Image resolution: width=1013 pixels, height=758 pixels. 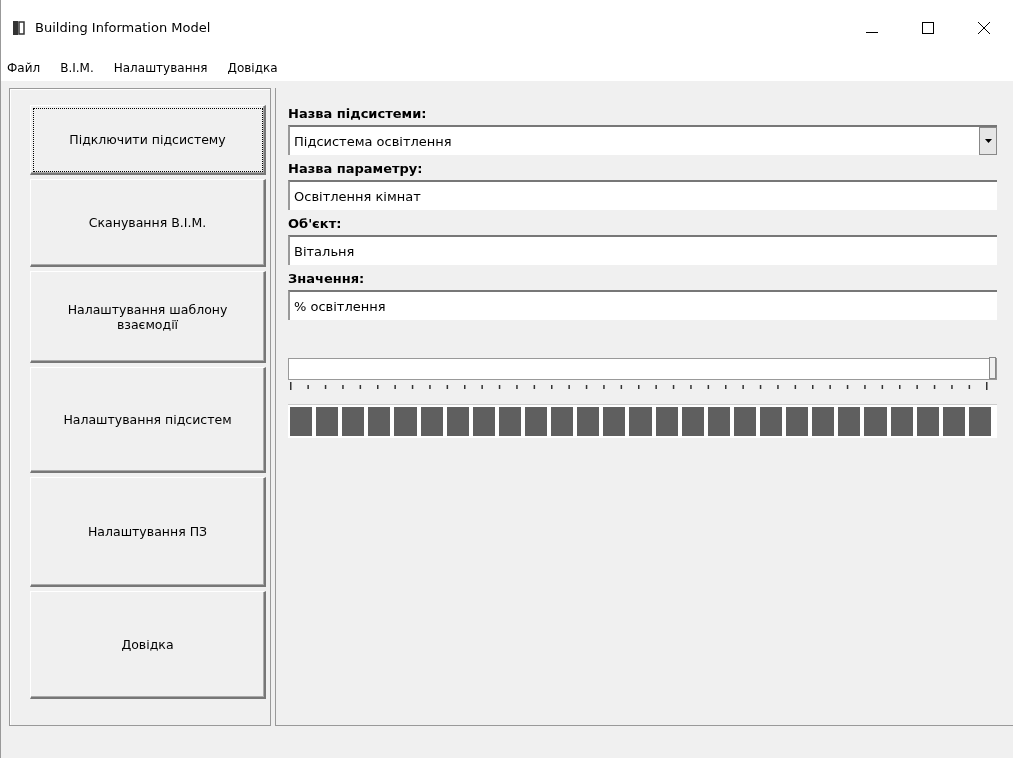 I want to click on field-label: Назва параметру:, so click(x=356, y=168).